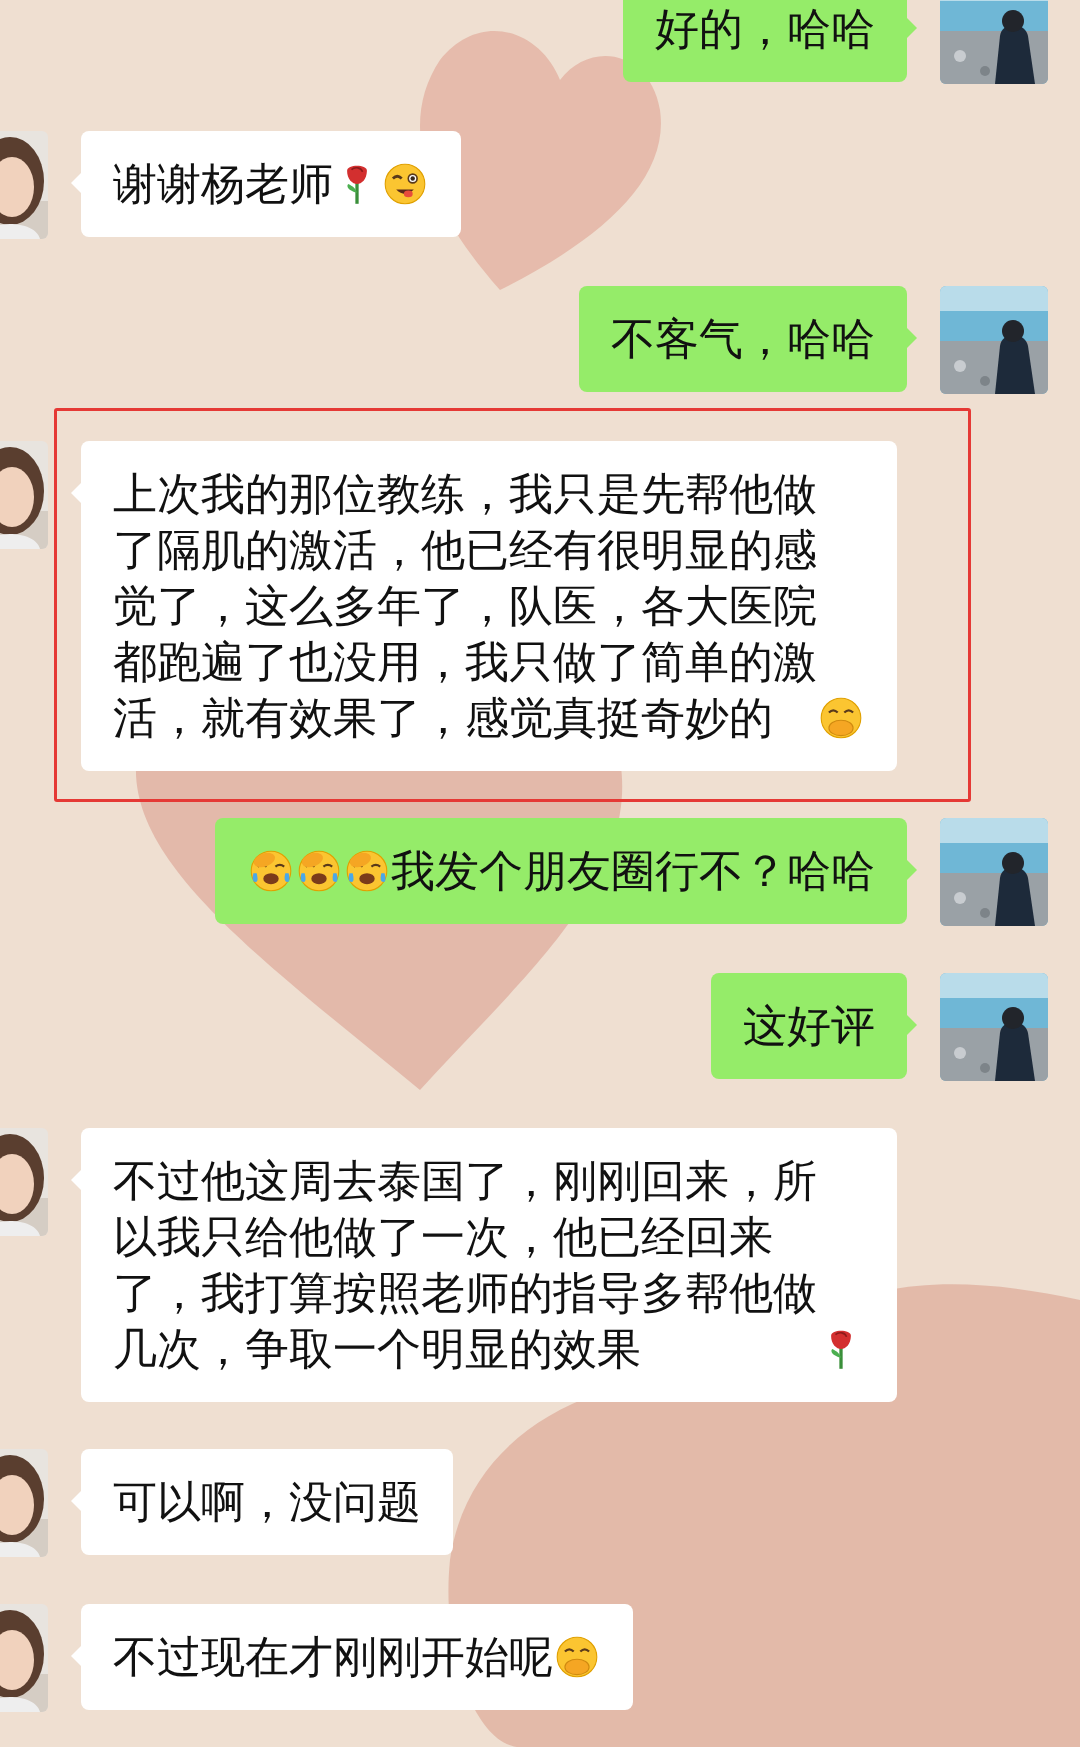  Describe the element at coordinates (333, 1657) in the screenshot. I see `message-text: 不过现在才刚刚开始呢` at that location.